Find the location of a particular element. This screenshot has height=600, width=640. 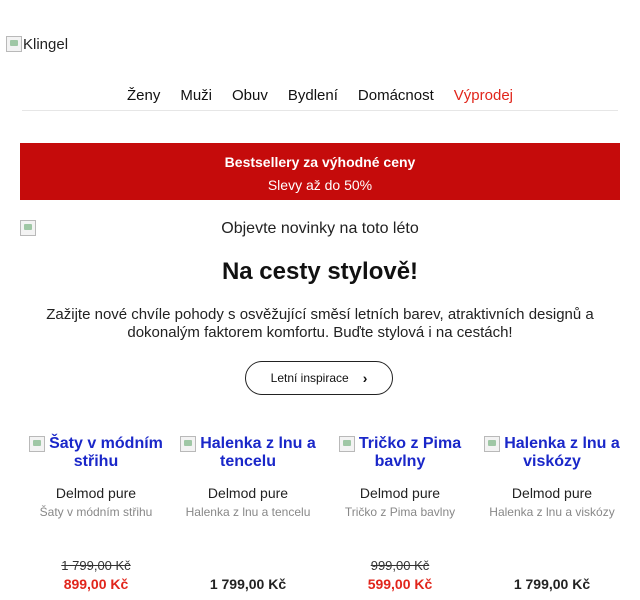

product-title-link: Tričko z Pima bavlny is located at coordinates (400, 455).